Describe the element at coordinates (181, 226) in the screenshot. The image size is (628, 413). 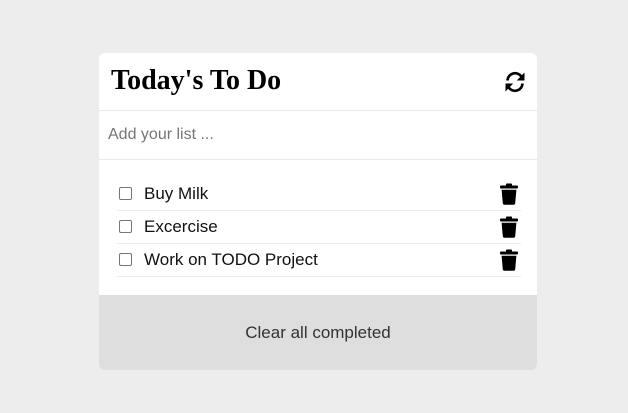
I see `todo-label: Excercise` at that location.